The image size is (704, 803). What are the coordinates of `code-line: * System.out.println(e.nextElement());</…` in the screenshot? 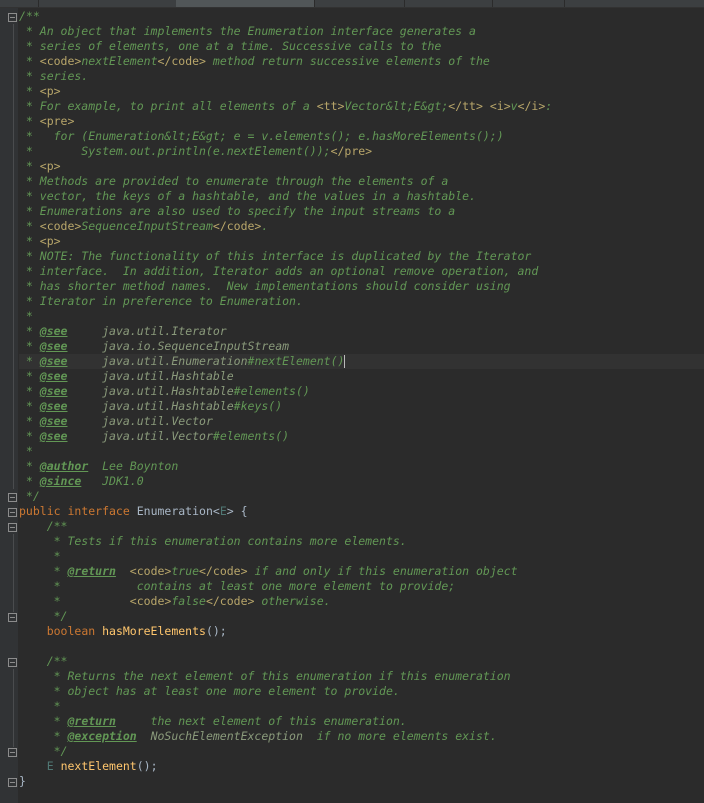 It's located at (361, 151).